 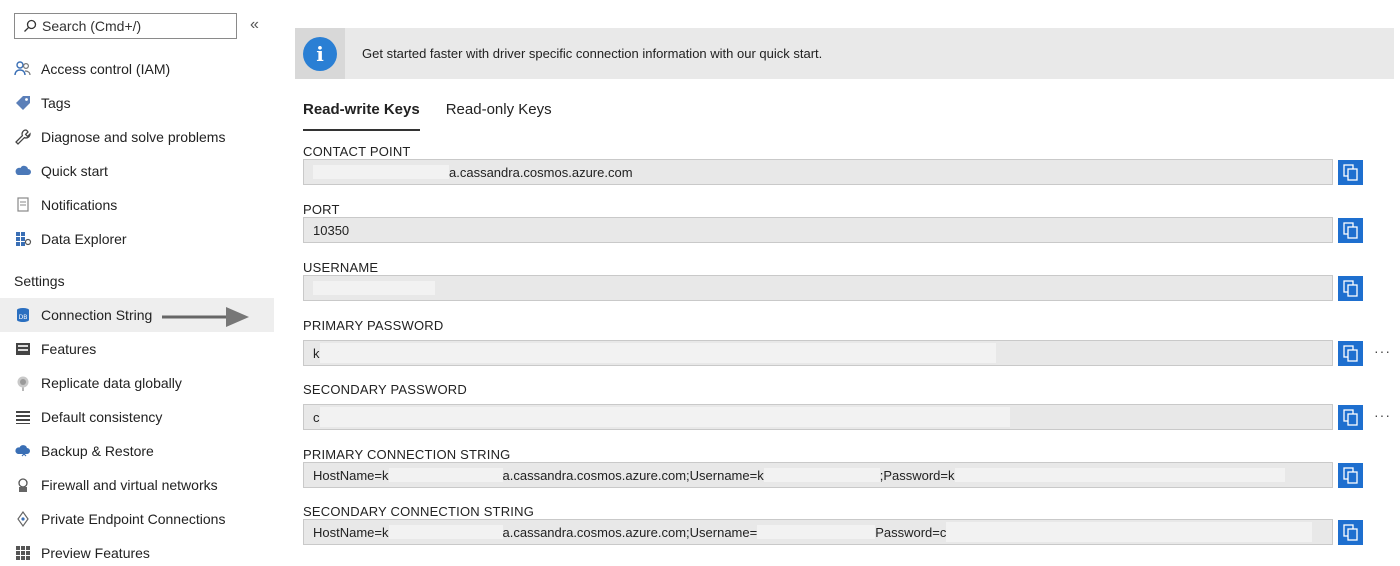 What do you see at coordinates (111, 383) in the screenshot?
I see `sidebar-item-label: Replicate data globally` at bounding box center [111, 383].